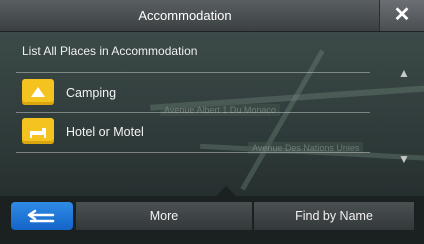 This screenshot has width=424, height=244. What do you see at coordinates (193, 93) in the screenshot?
I see `list-item: Camping` at bounding box center [193, 93].